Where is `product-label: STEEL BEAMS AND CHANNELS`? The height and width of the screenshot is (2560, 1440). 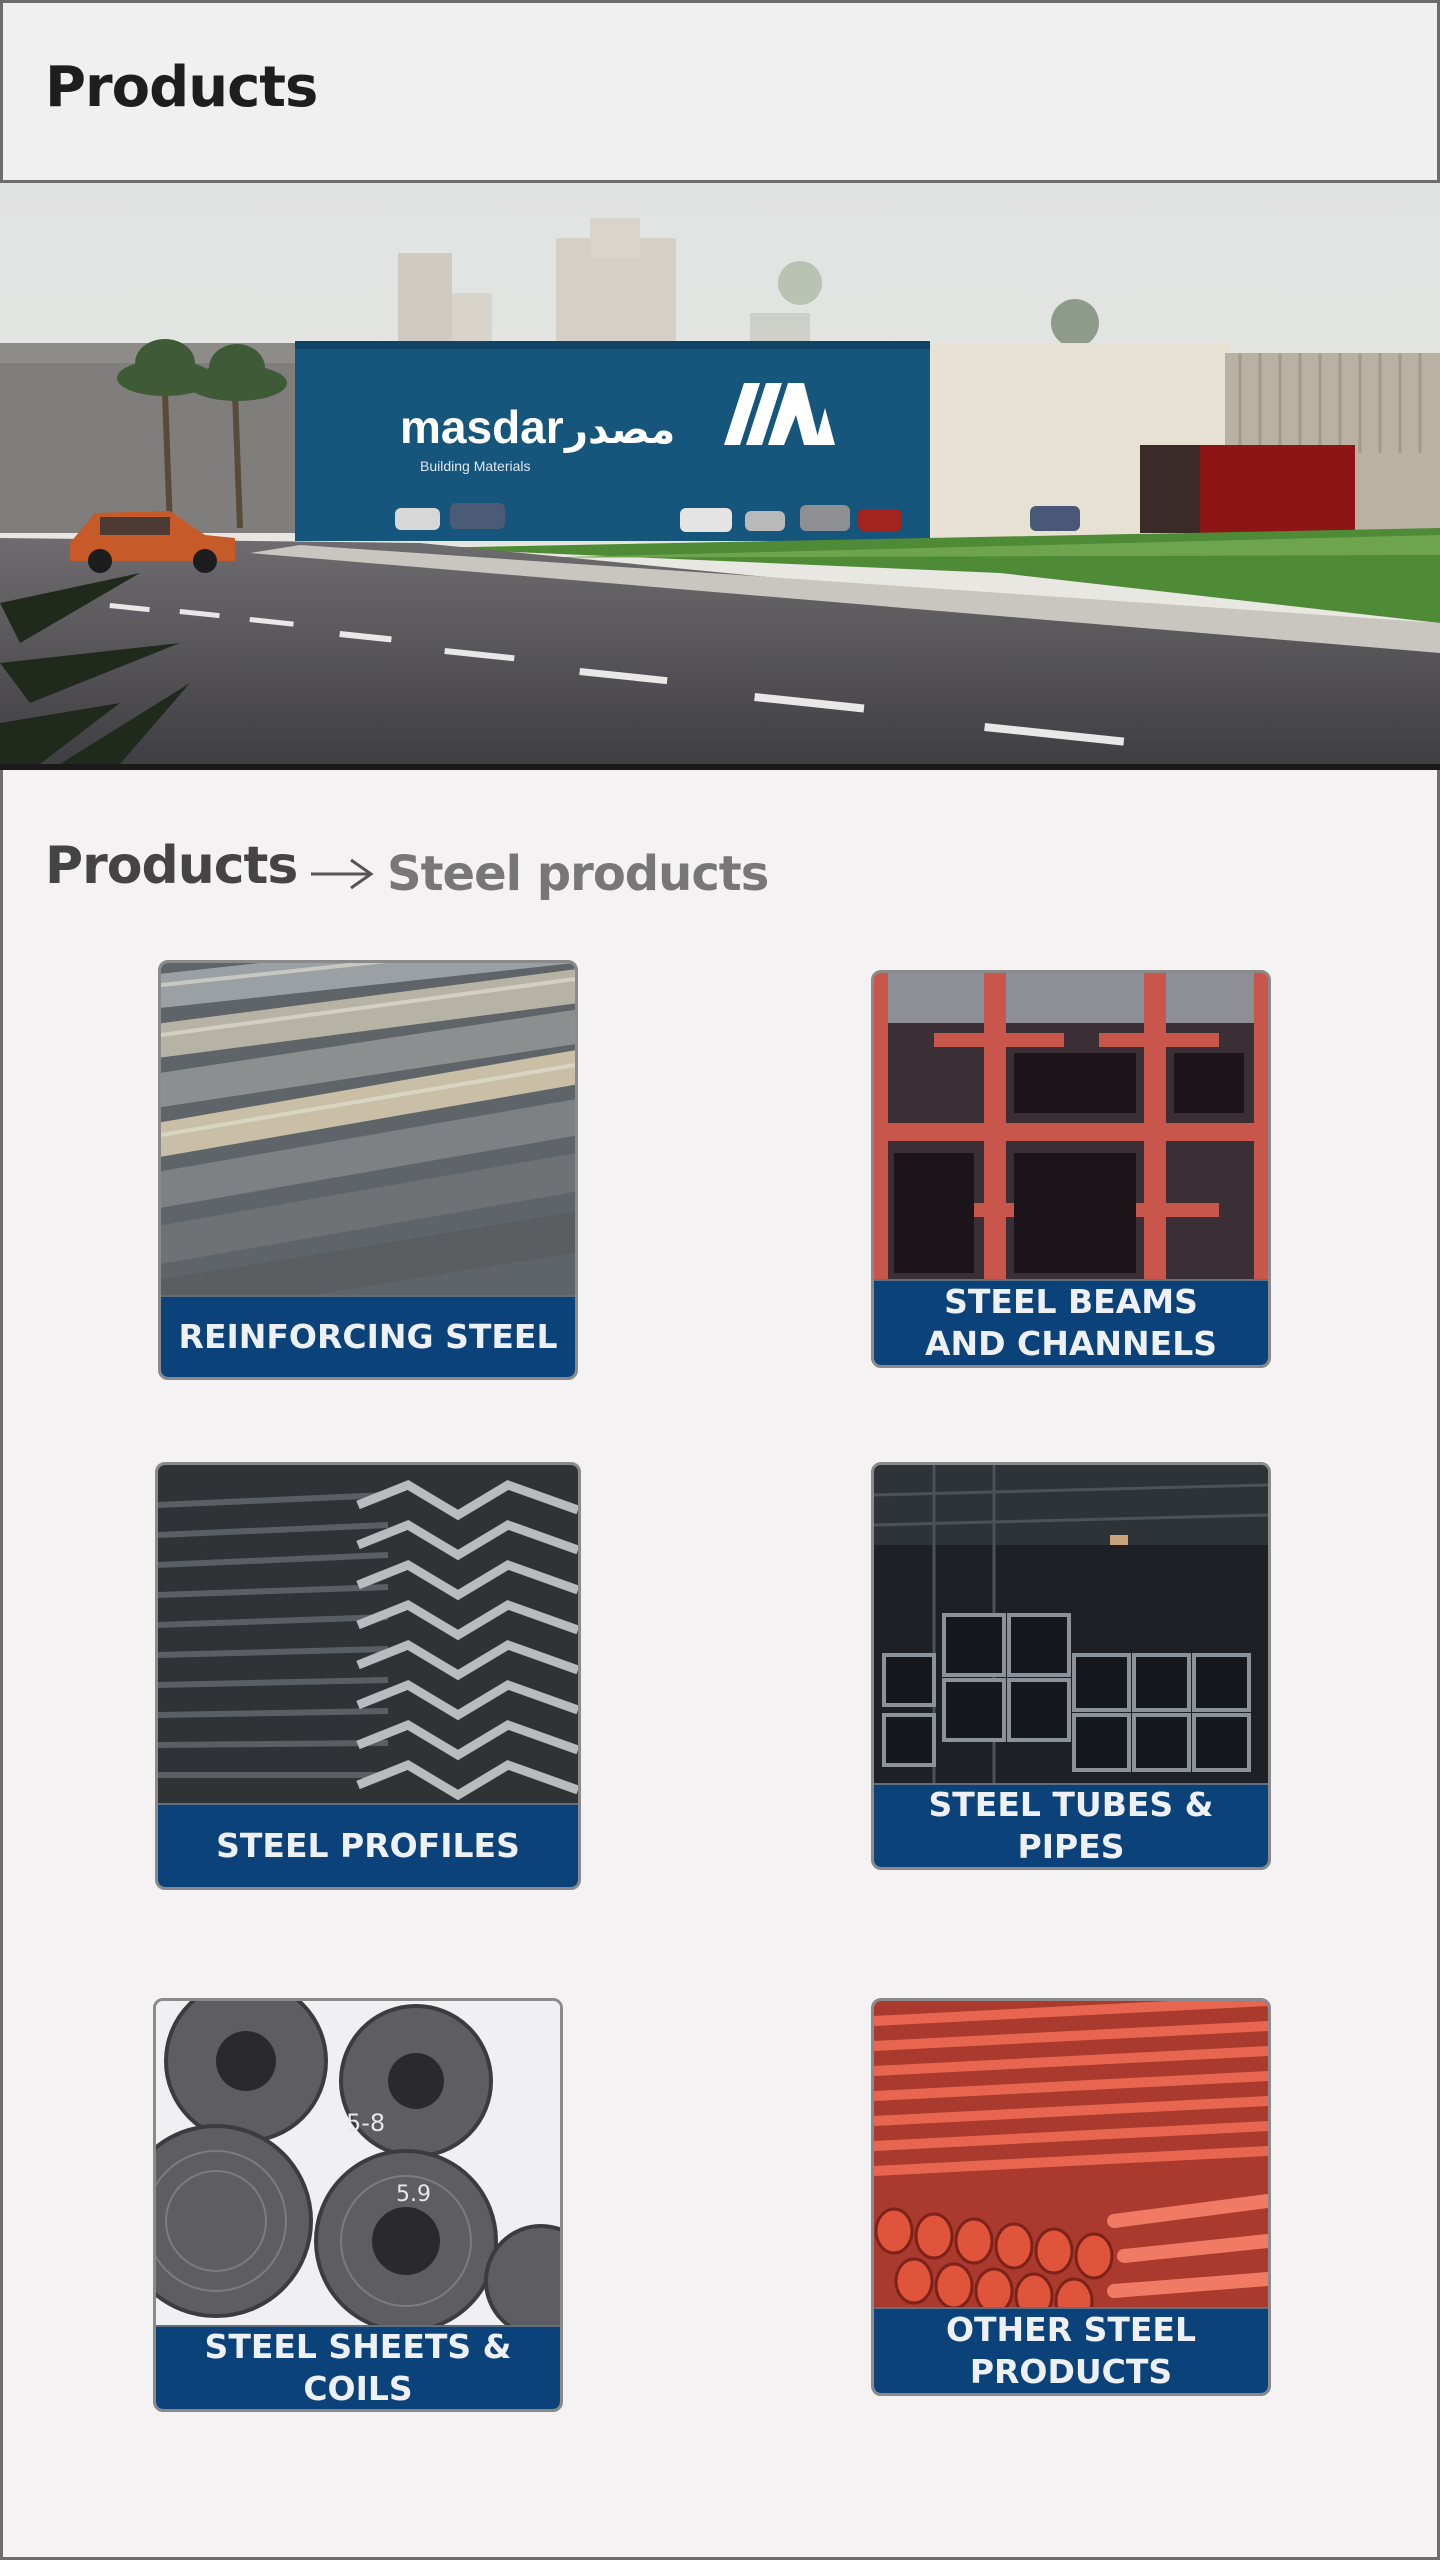 product-label: STEEL BEAMS AND CHANNELS is located at coordinates (1071, 1322).